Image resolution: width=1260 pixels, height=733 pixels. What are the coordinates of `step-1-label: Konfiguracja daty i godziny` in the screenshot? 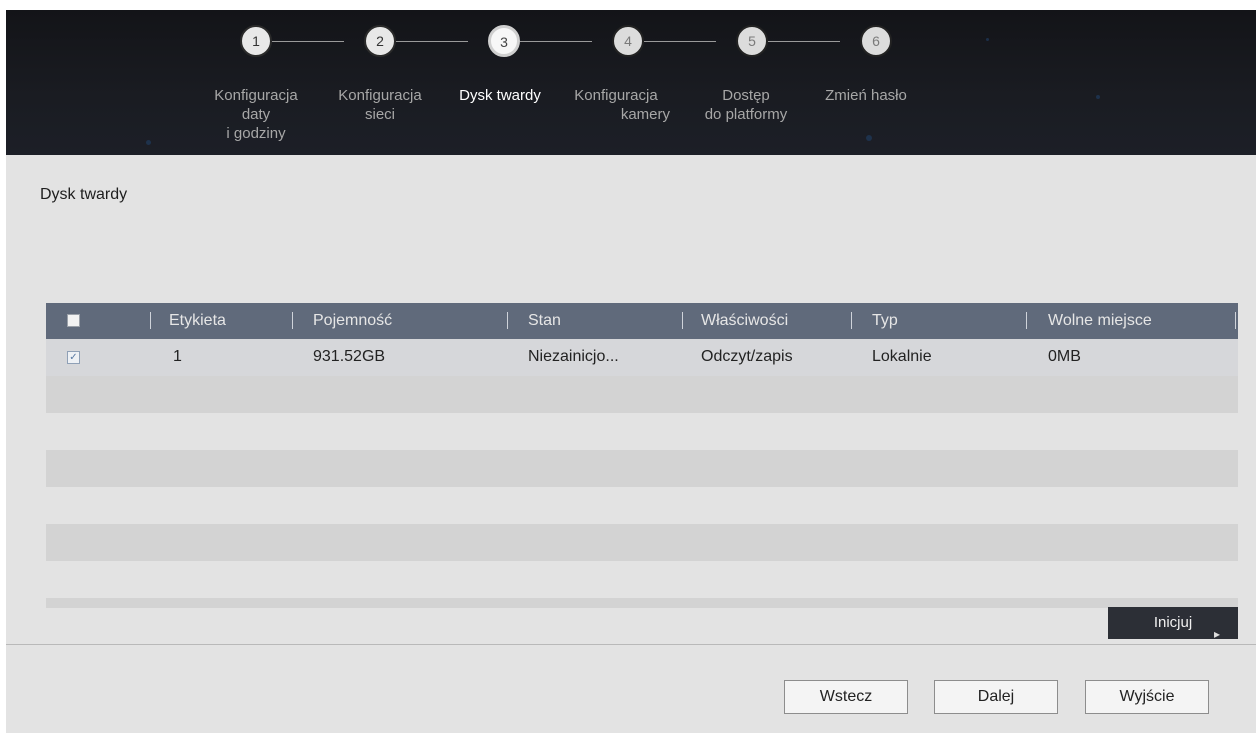 It's located at (256, 114).